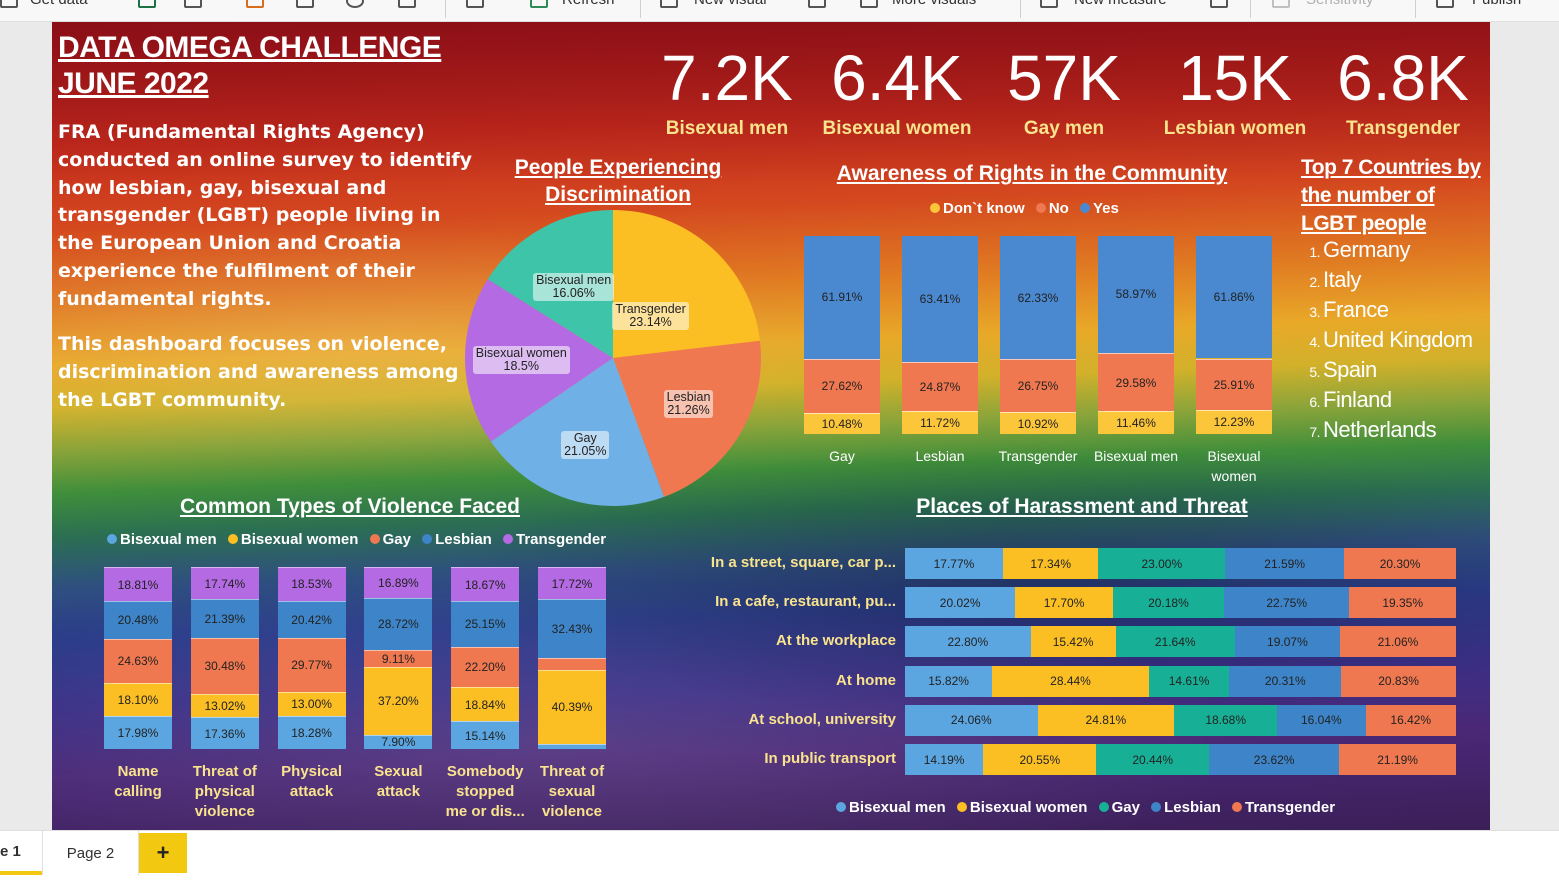 The image size is (1559, 888). What do you see at coordinates (138, 584) in the screenshot?
I see `violence-segment: 18.81%` at bounding box center [138, 584].